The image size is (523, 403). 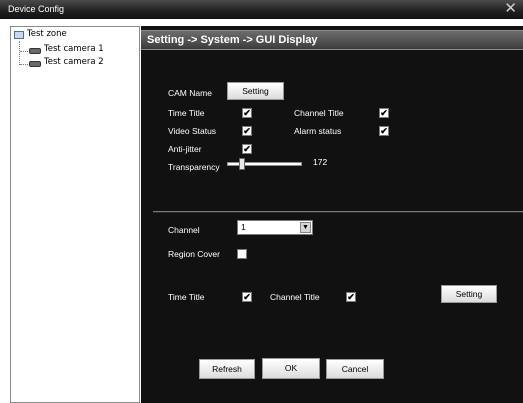 What do you see at coordinates (36, 9) in the screenshot?
I see `window-title: Device Config` at bounding box center [36, 9].